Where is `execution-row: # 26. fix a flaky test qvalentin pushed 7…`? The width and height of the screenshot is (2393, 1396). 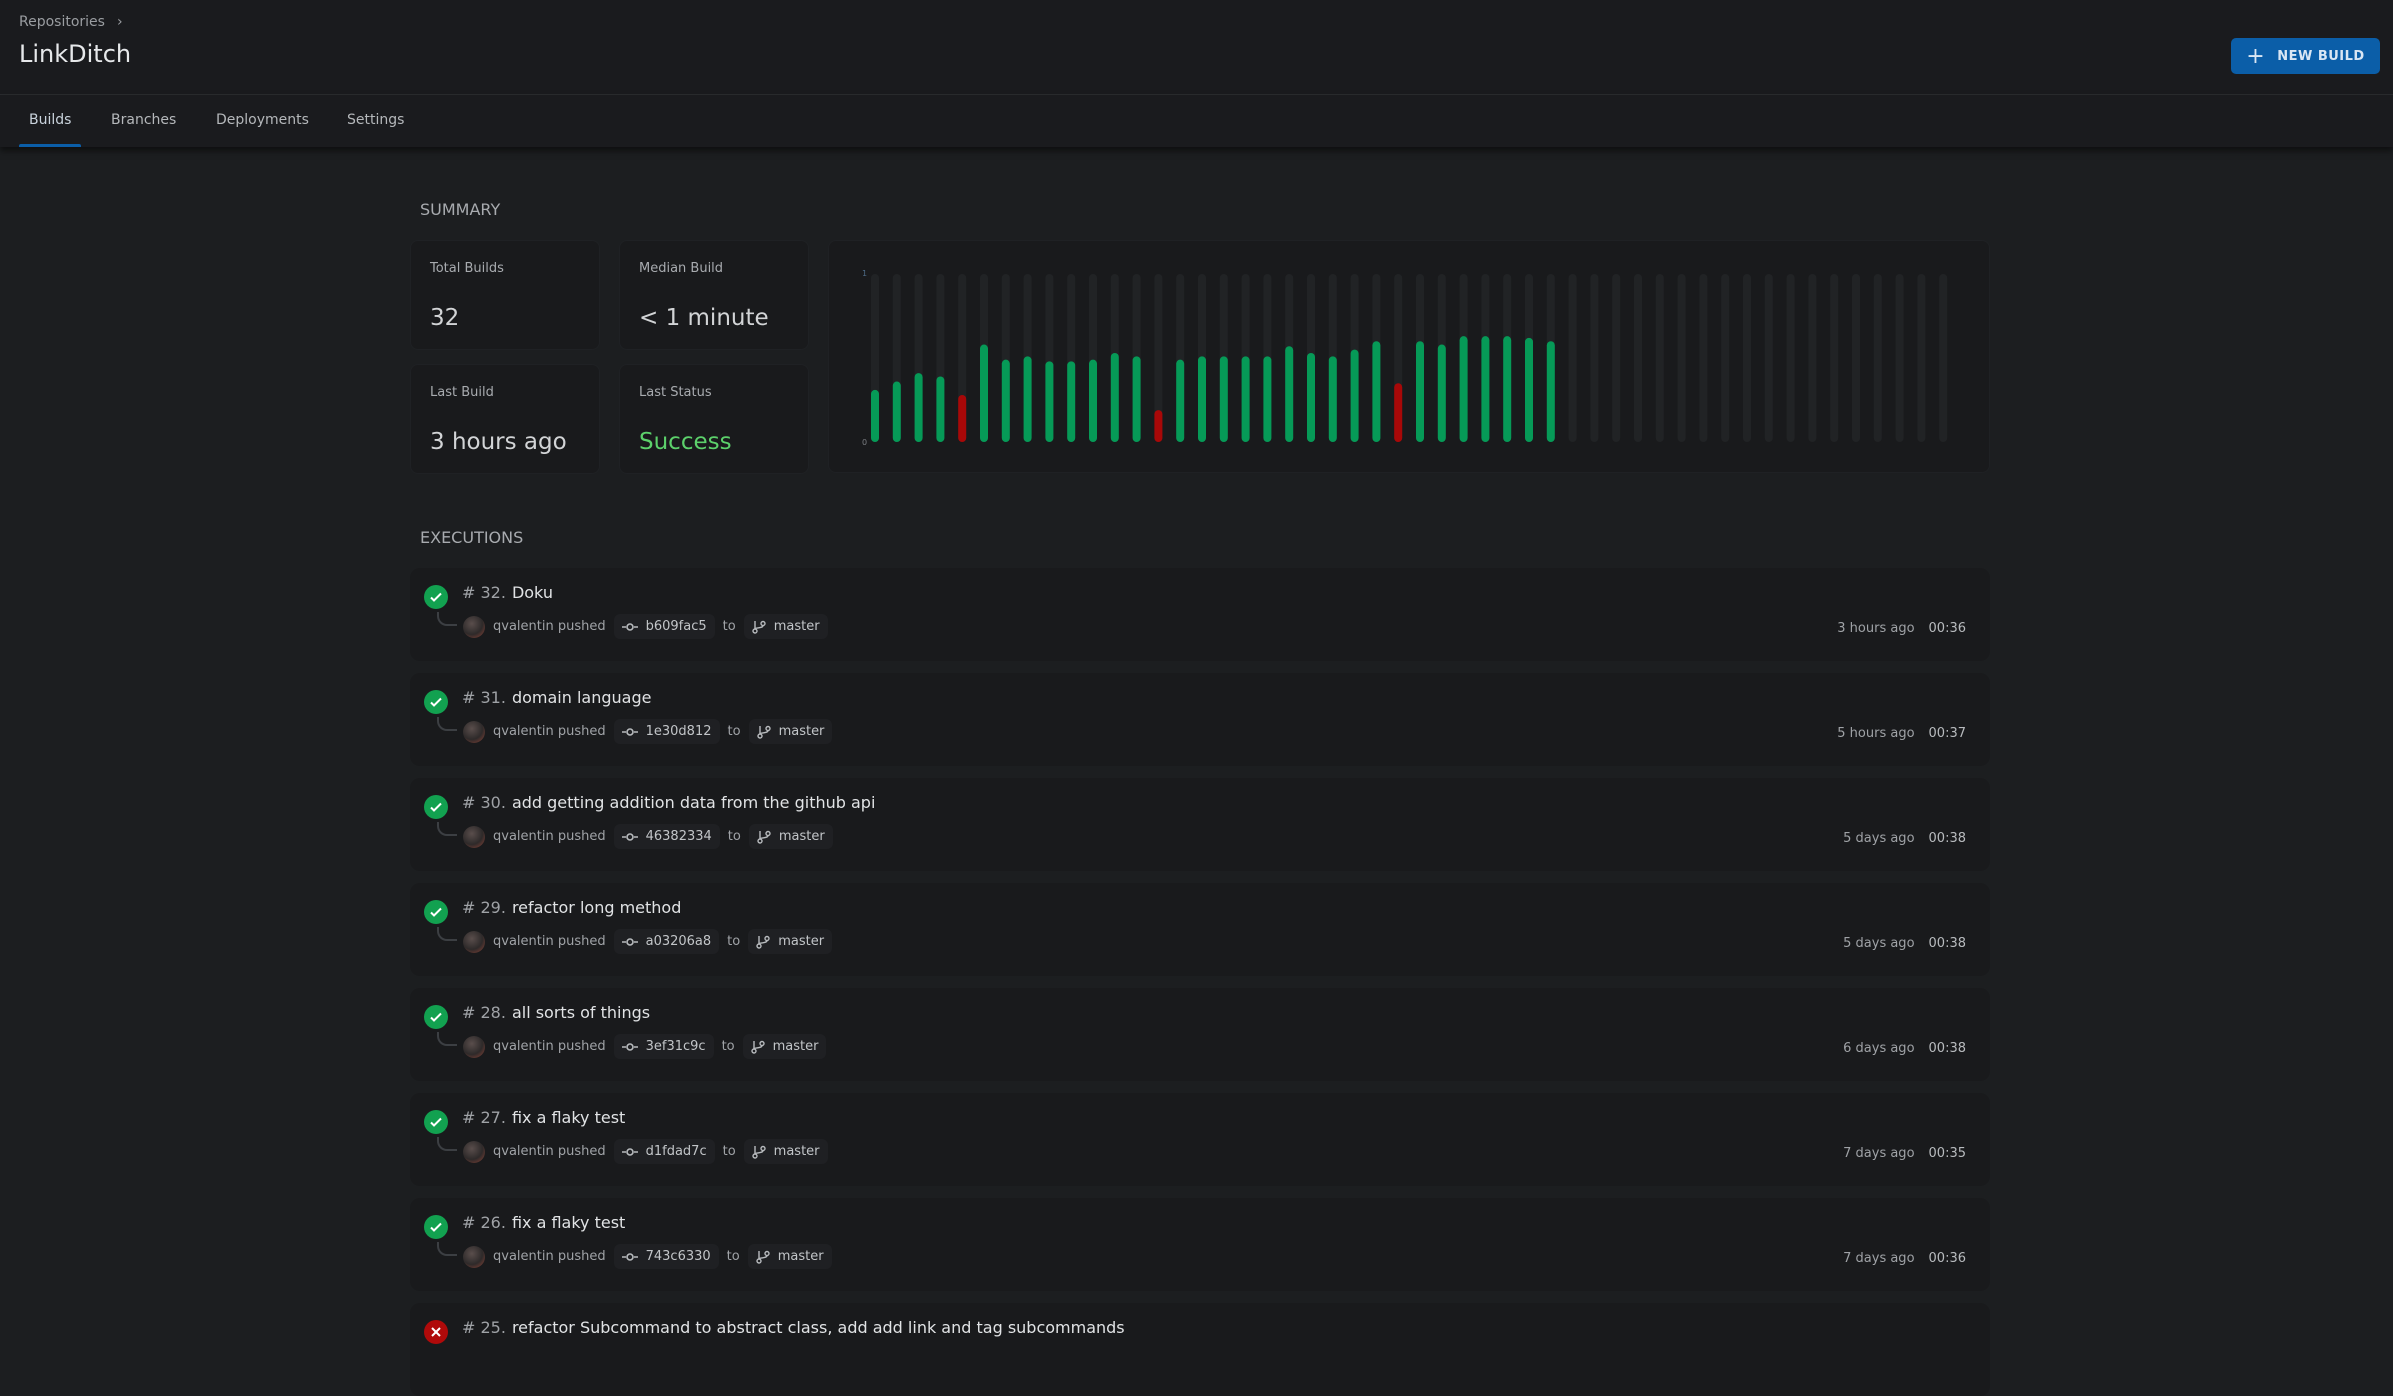 execution-row: # 26. fix a flaky test qvalentin pushed 7… is located at coordinates (1200, 1244).